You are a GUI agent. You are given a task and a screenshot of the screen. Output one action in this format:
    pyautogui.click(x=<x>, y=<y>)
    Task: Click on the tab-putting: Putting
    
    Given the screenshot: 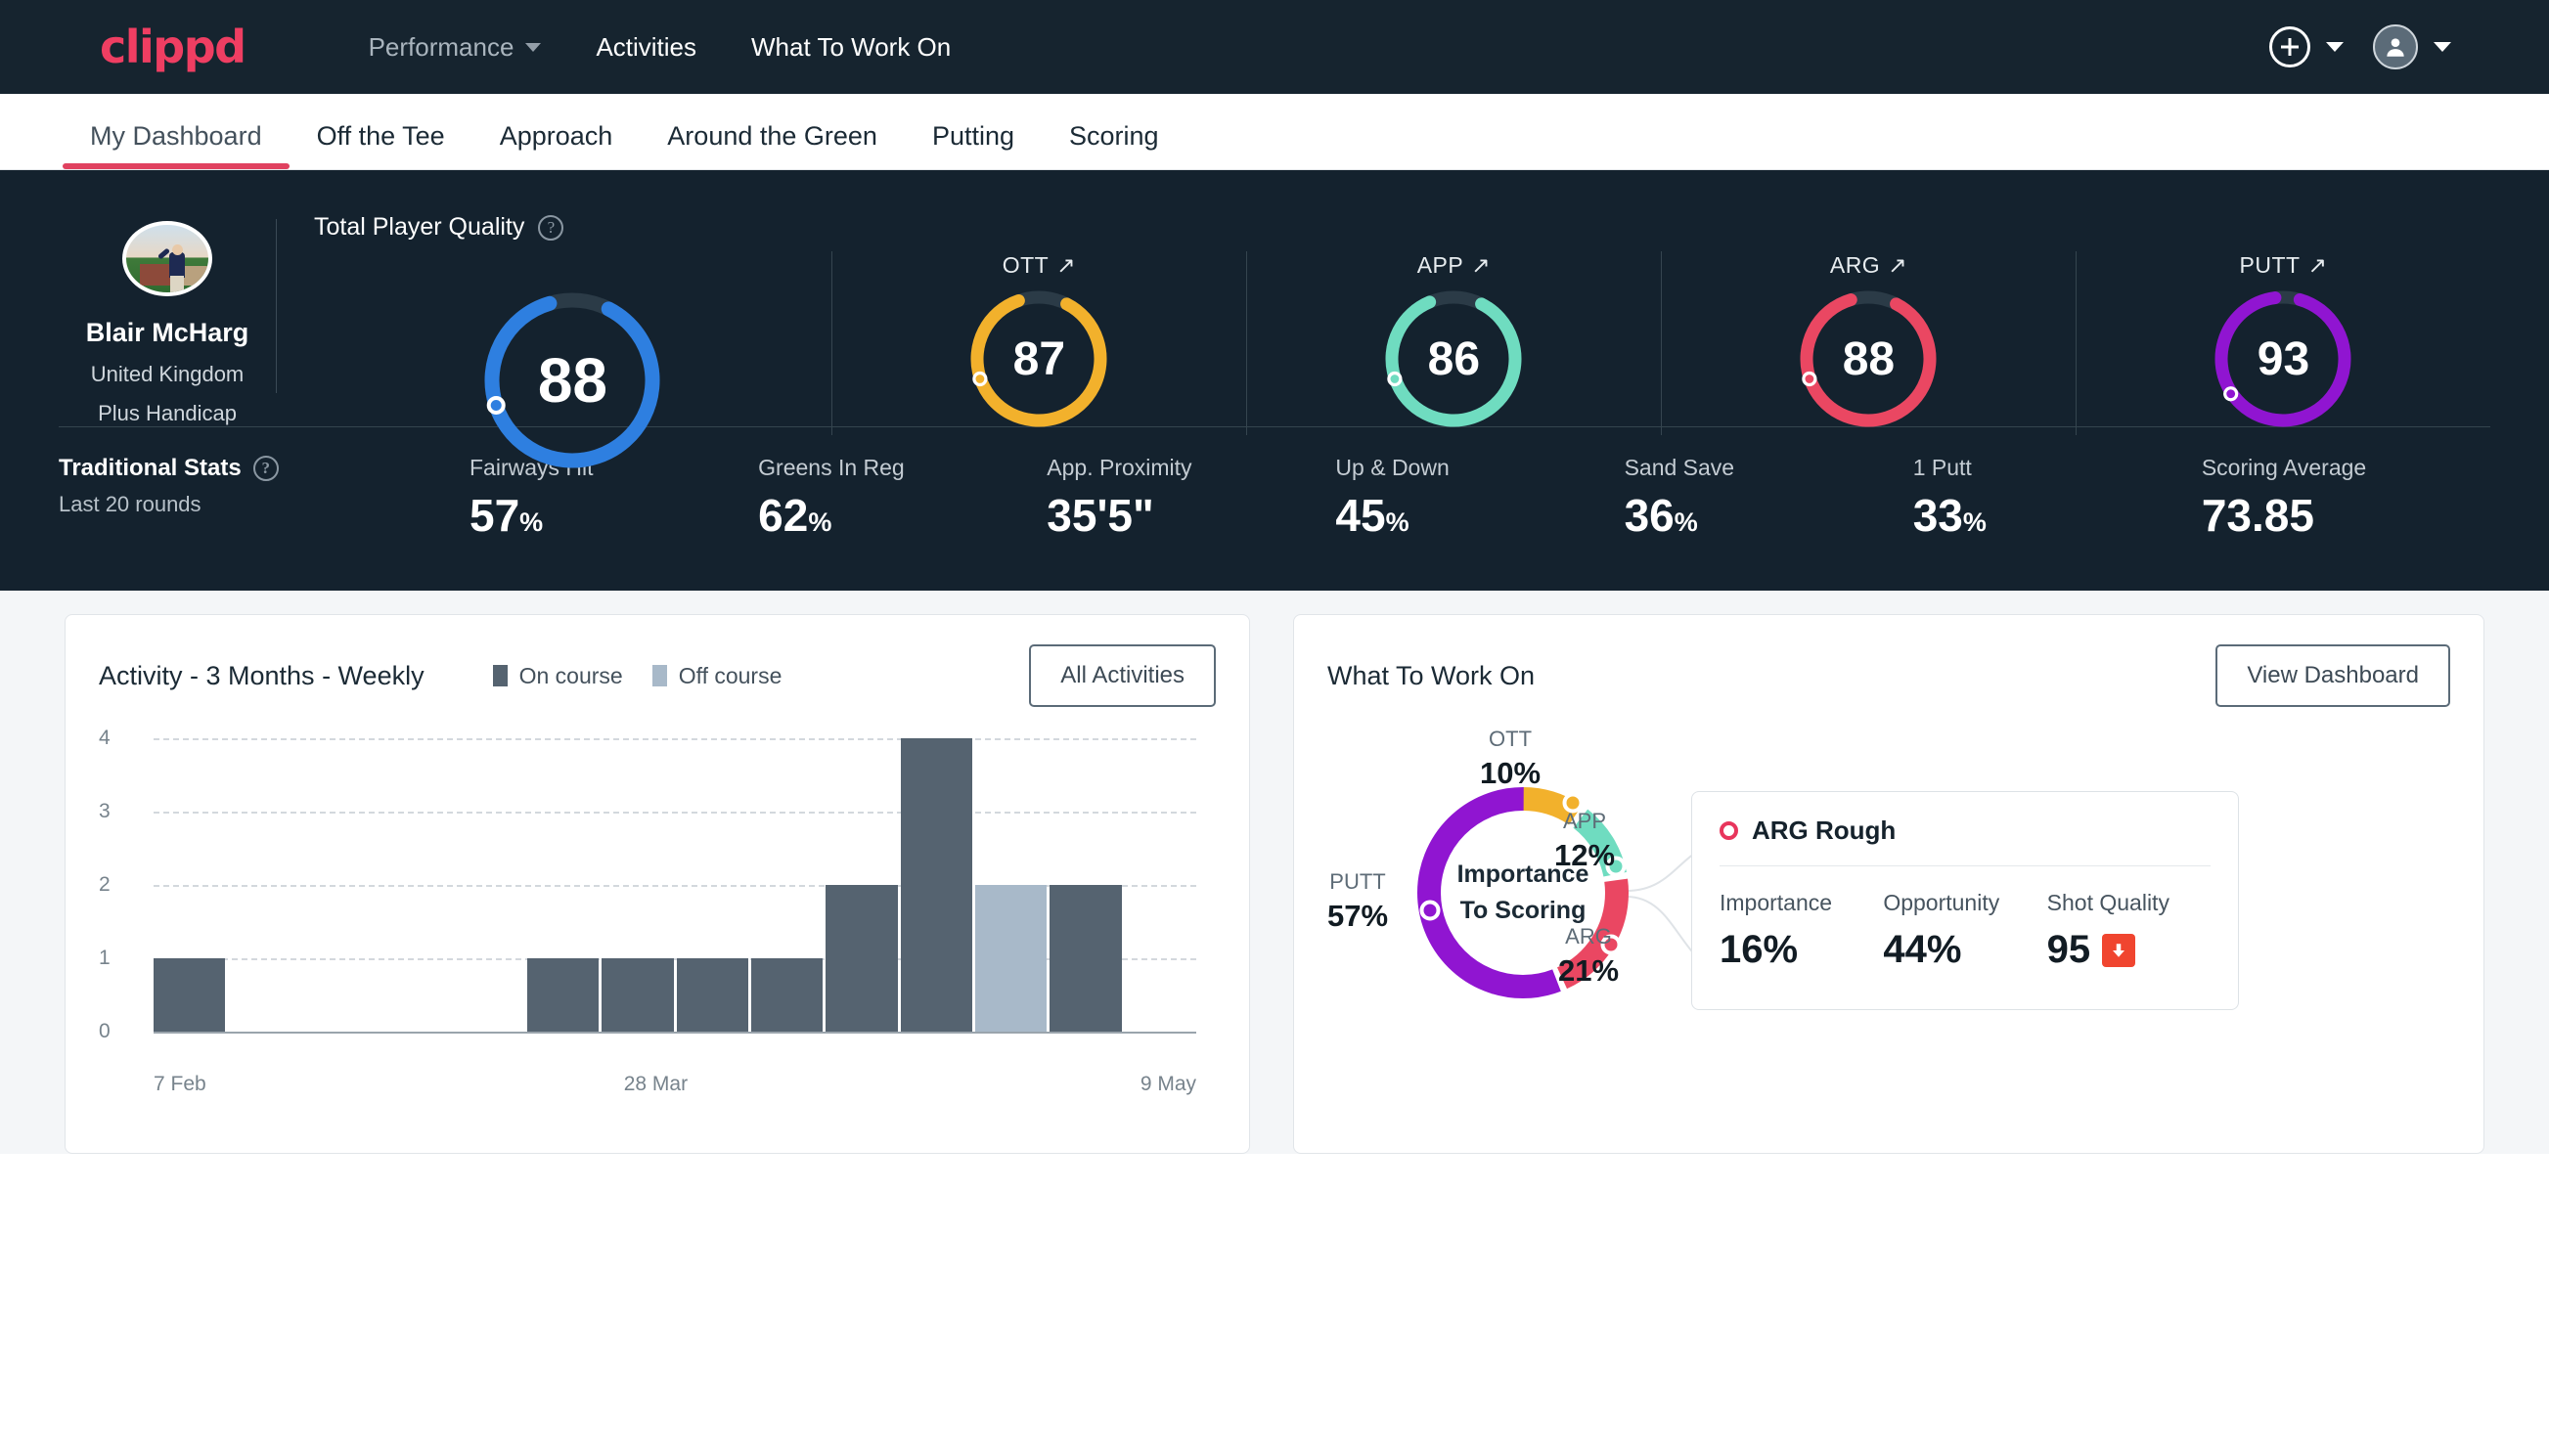 What is the action you would take?
    pyautogui.click(x=974, y=145)
    